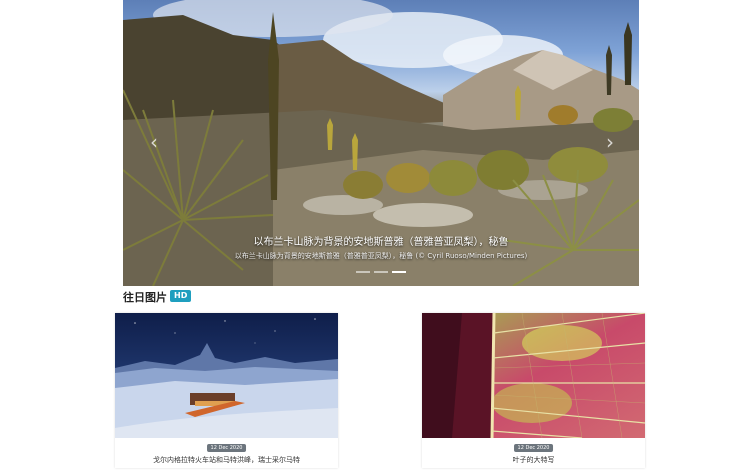  I want to click on image-card: 12 Dec 2020 叶子的大特写, so click(533, 390).